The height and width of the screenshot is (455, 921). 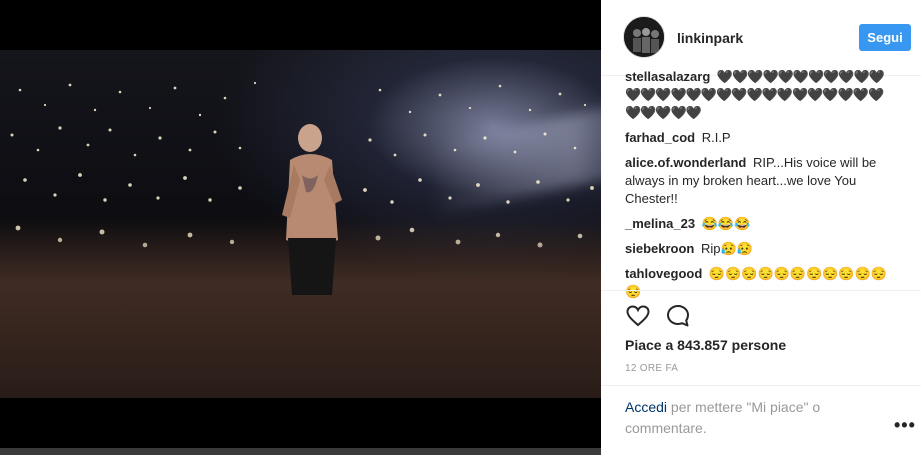 What do you see at coordinates (905, 425) in the screenshot?
I see `more-horizontal-icon: •••` at bounding box center [905, 425].